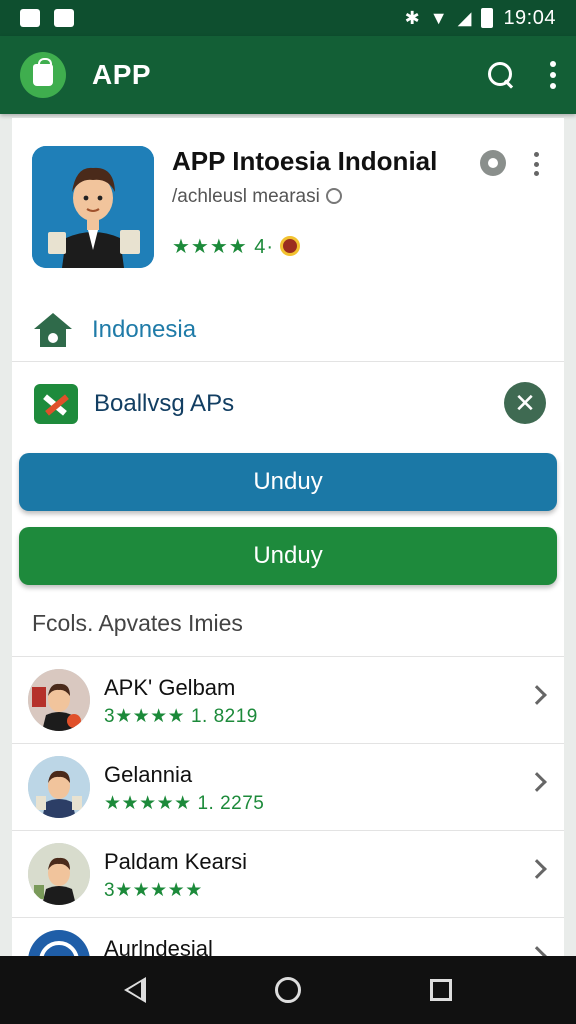  What do you see at coordinates (288, 556) in the screenshot?
I see `download-button-secondary: Unduy` at bounding box center [288, 556].